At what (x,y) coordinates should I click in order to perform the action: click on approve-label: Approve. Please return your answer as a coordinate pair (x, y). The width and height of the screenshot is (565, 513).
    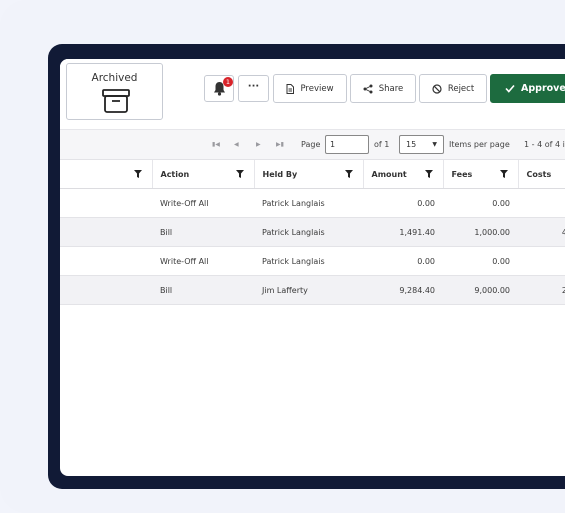
    Looking at the image, I should click on (543, 88).